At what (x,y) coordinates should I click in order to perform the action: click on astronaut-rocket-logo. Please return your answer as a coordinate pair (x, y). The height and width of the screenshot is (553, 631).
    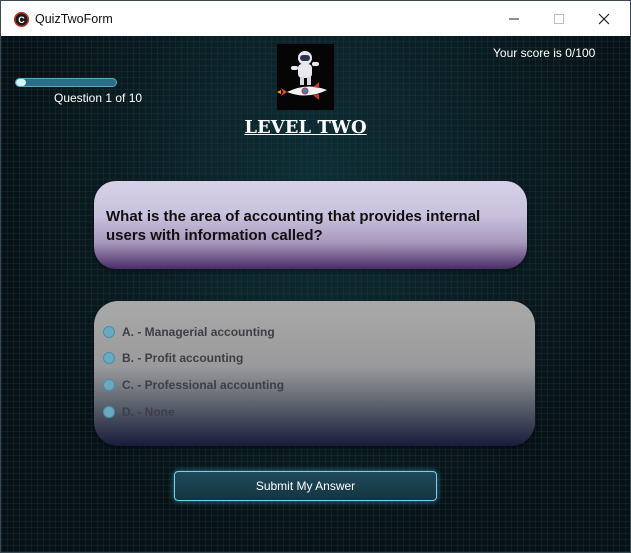
    Looking at the image, I should click on (305, 77).